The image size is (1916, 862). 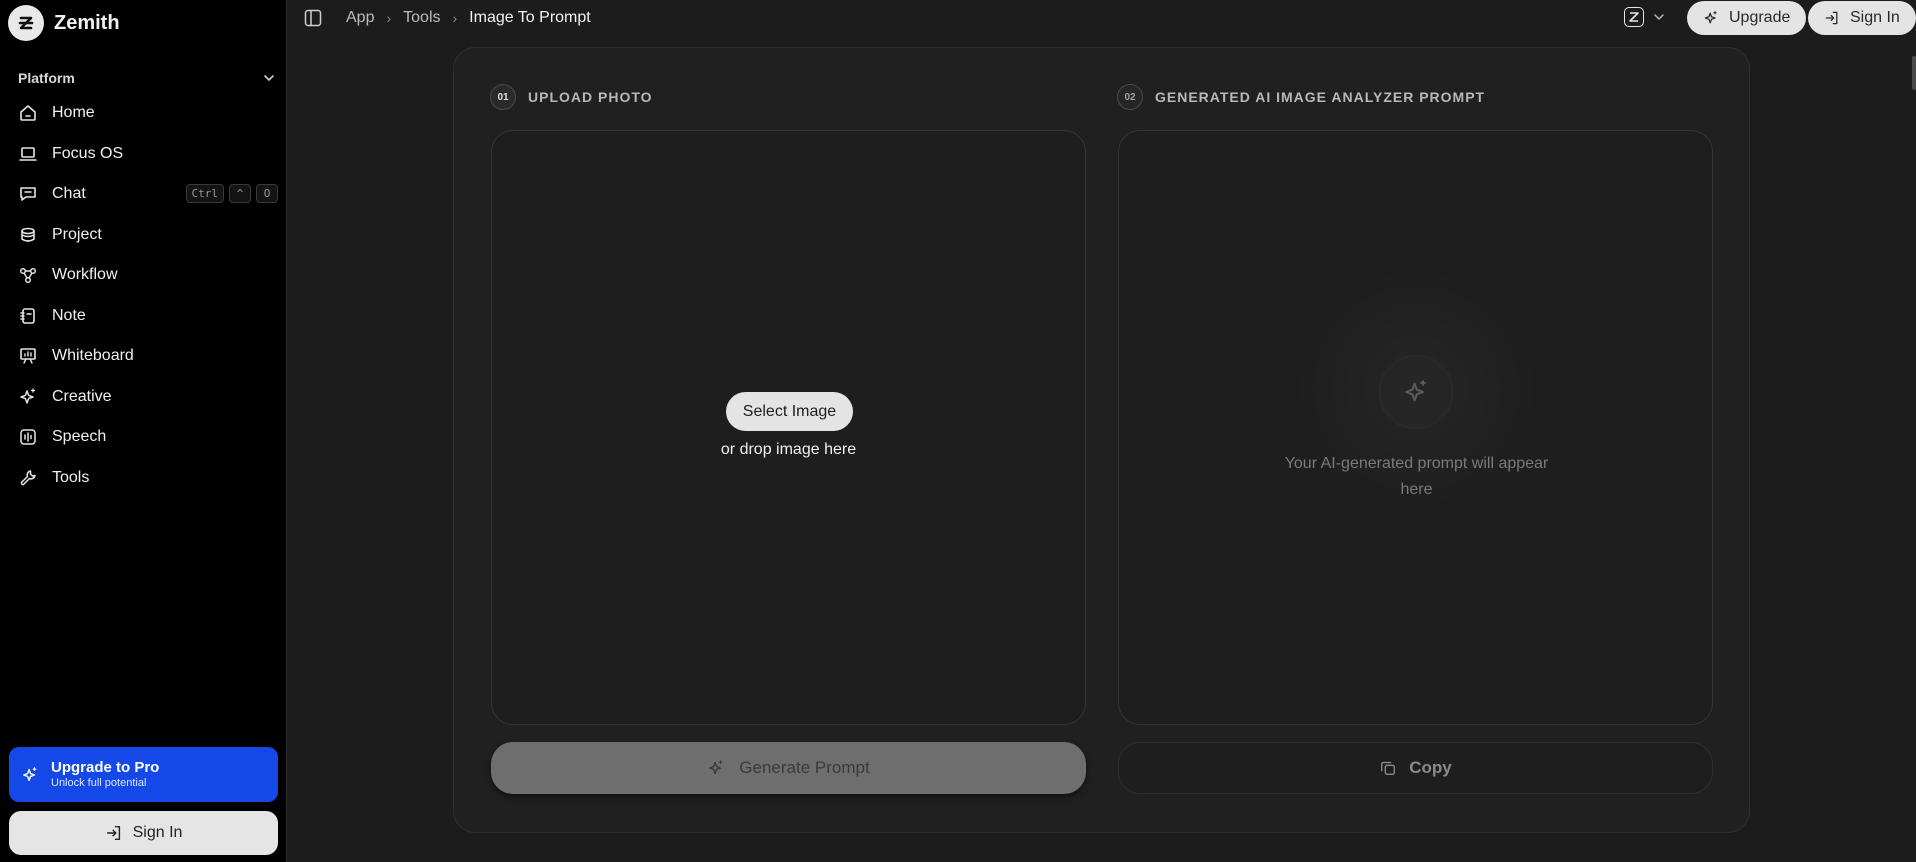 What do you see at coordinates (144, 194) in the screenshot?
I see `sidebar-item-chat: Chat Ctrl ^ O` at bounding box center [144, 194].